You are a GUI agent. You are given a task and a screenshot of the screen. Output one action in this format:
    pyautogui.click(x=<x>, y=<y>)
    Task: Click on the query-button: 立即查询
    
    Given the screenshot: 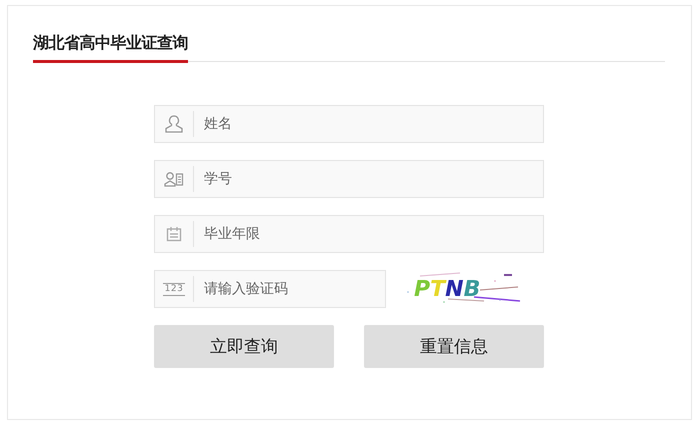 What is the action you would take?
    pyautogui.click(x=244, y=346)
    